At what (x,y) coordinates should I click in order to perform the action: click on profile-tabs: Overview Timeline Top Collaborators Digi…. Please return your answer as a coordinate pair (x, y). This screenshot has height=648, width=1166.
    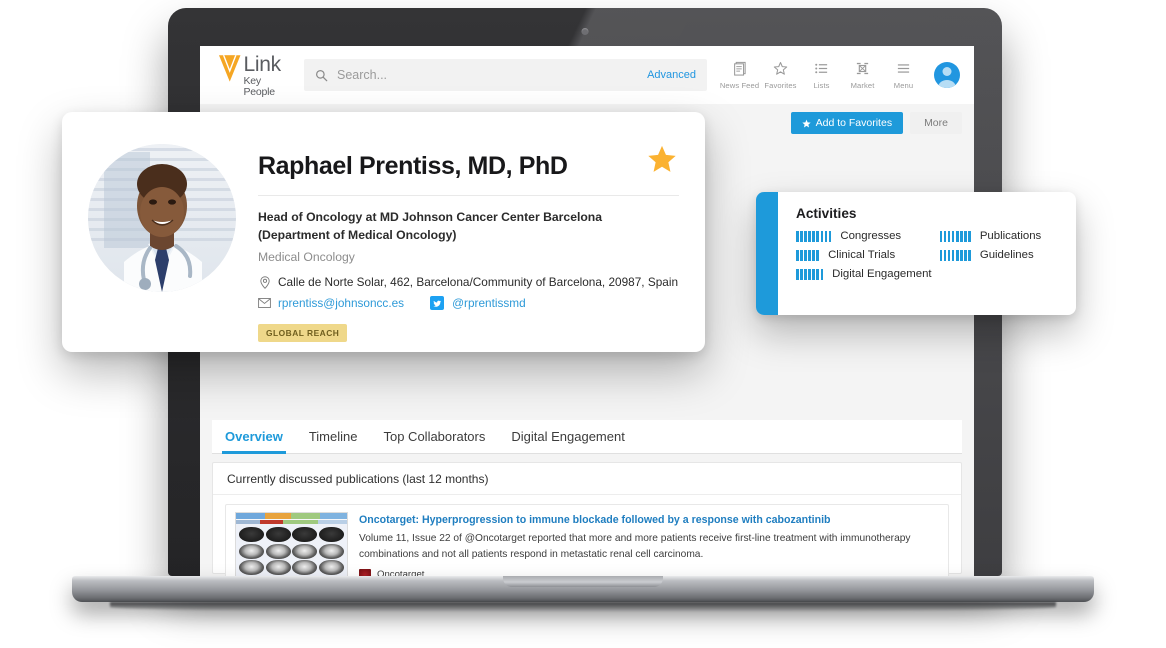
    Looking at the image, I should click on (587, 437).